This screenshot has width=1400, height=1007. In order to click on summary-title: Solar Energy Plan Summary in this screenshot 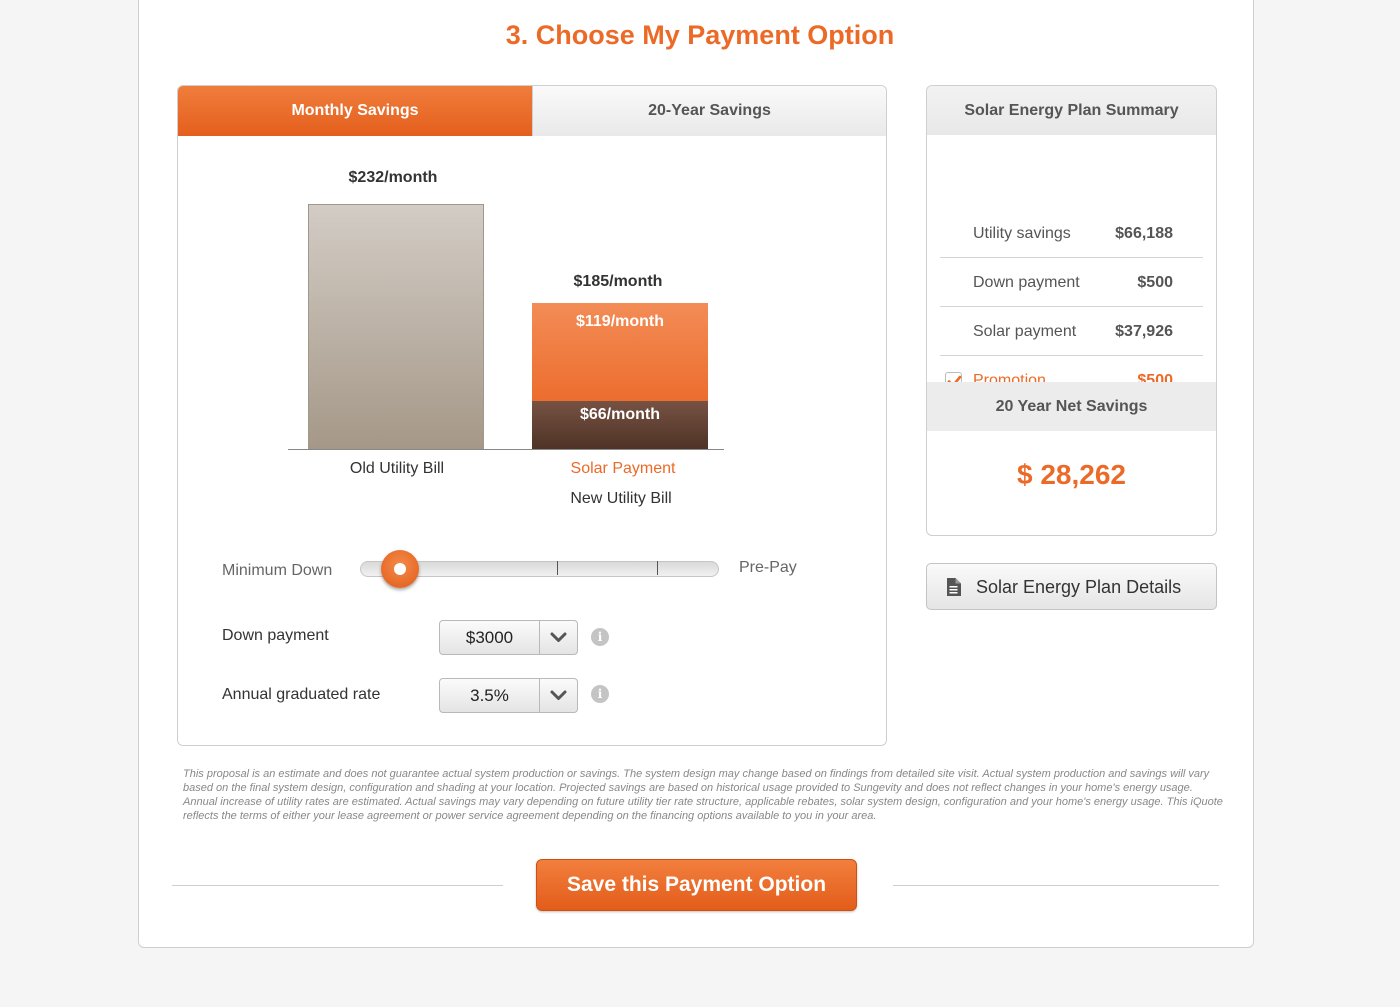, I will do `click(1071, 110)`.